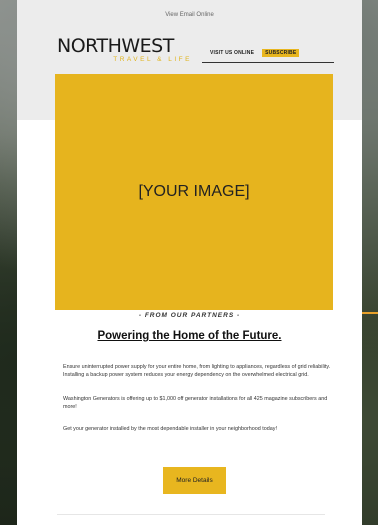 The width and height of the screenshot is (378, 525). What do you see at coordinates (189, 15) in the screenshot?
I see `view-email-online-link: View Email Online` at bounding box center [189, 15].